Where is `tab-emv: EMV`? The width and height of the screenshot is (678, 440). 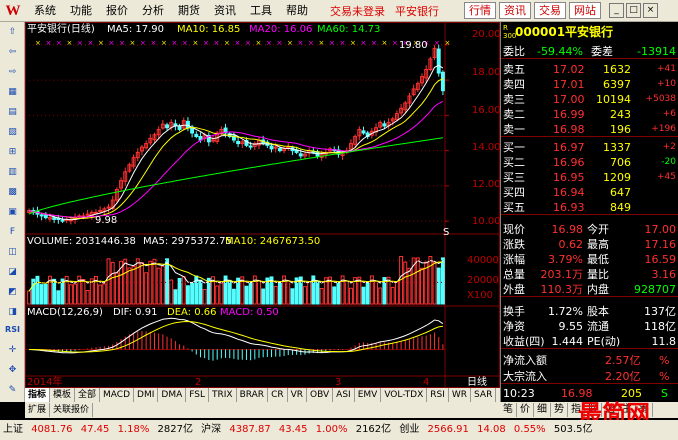 tab-emv: EMV is located at coordinates (368, 395).